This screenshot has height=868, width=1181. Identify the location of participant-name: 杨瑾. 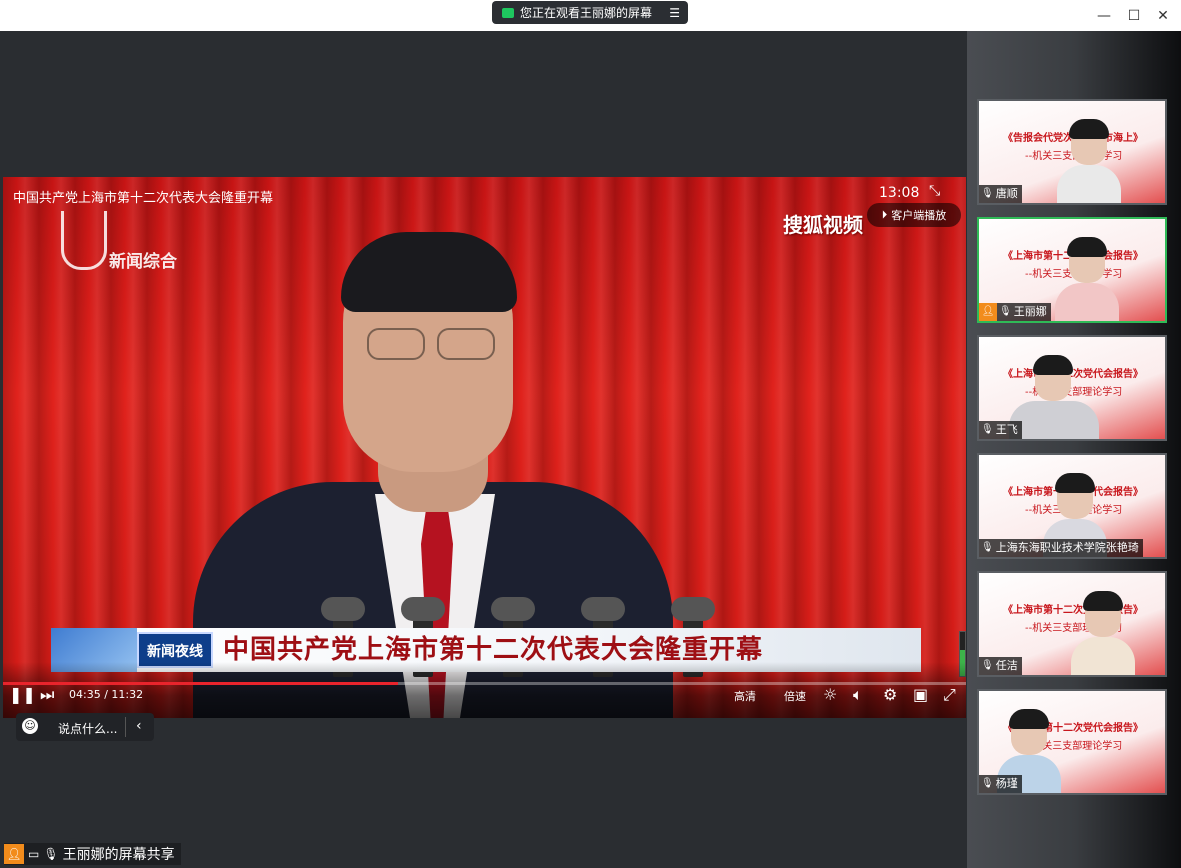
(1006, 783).